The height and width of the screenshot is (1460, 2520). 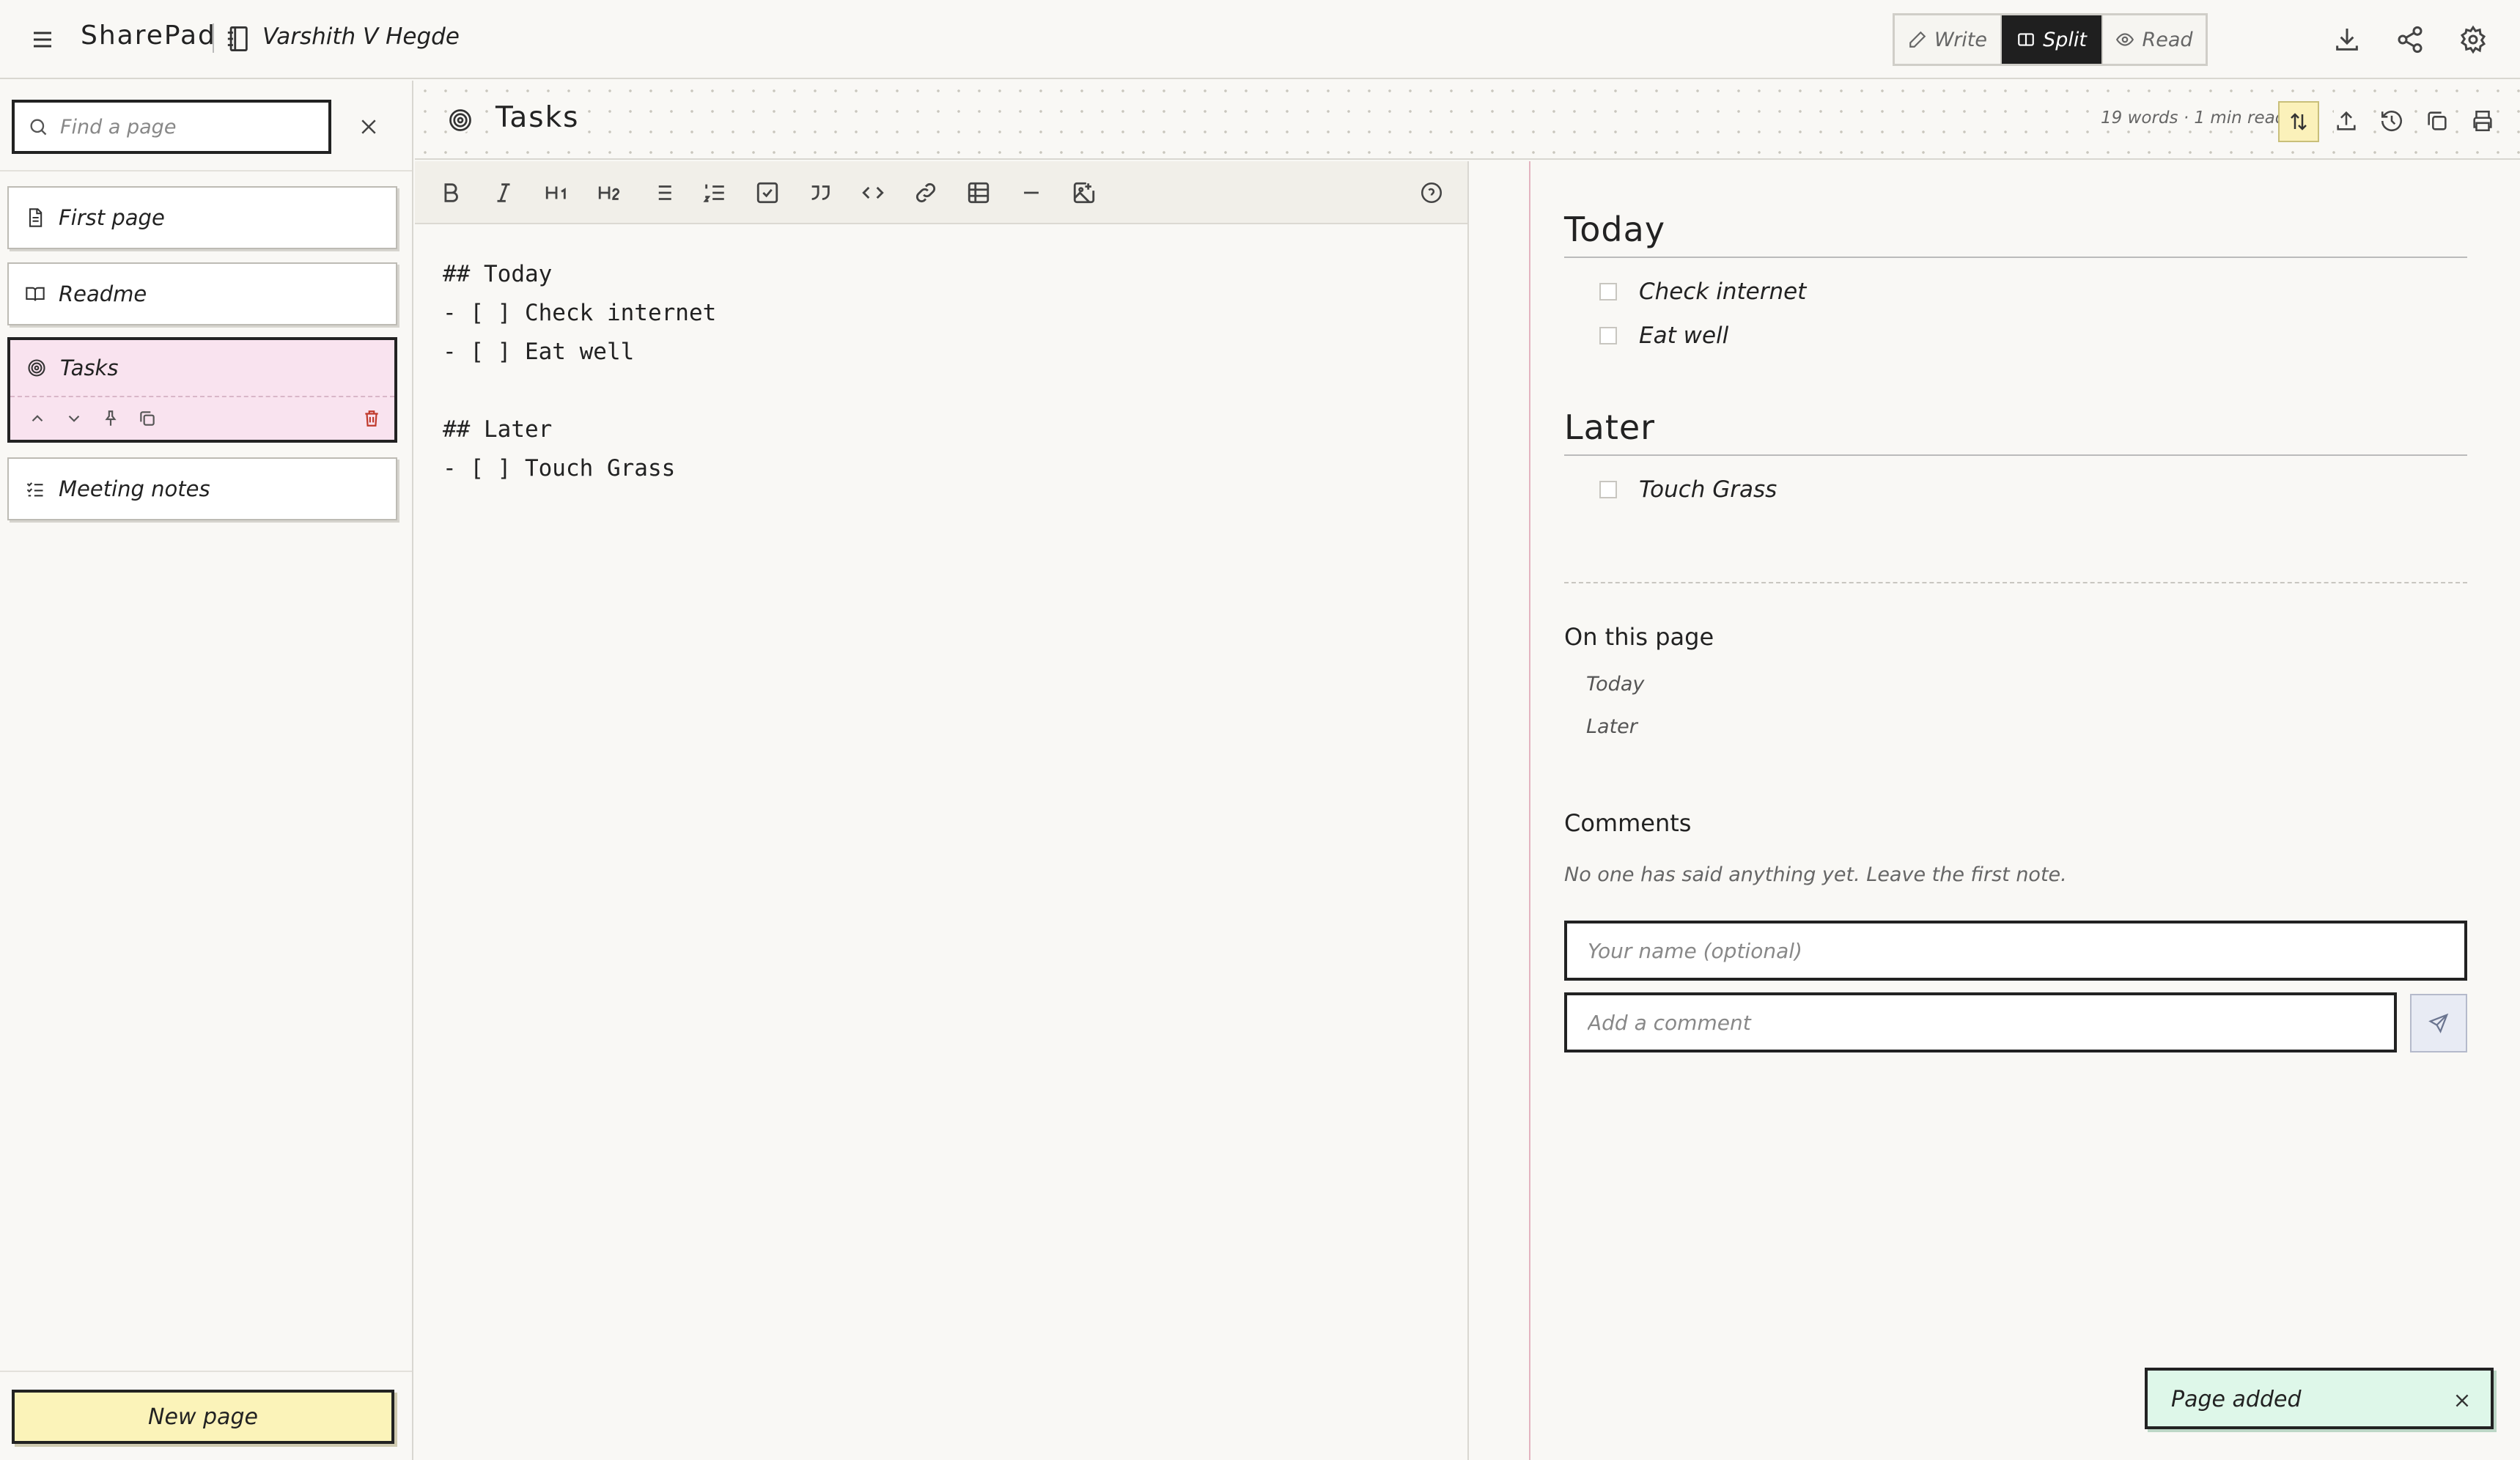 I want to click on app-name: SharePad, so click(x=148, y=36).